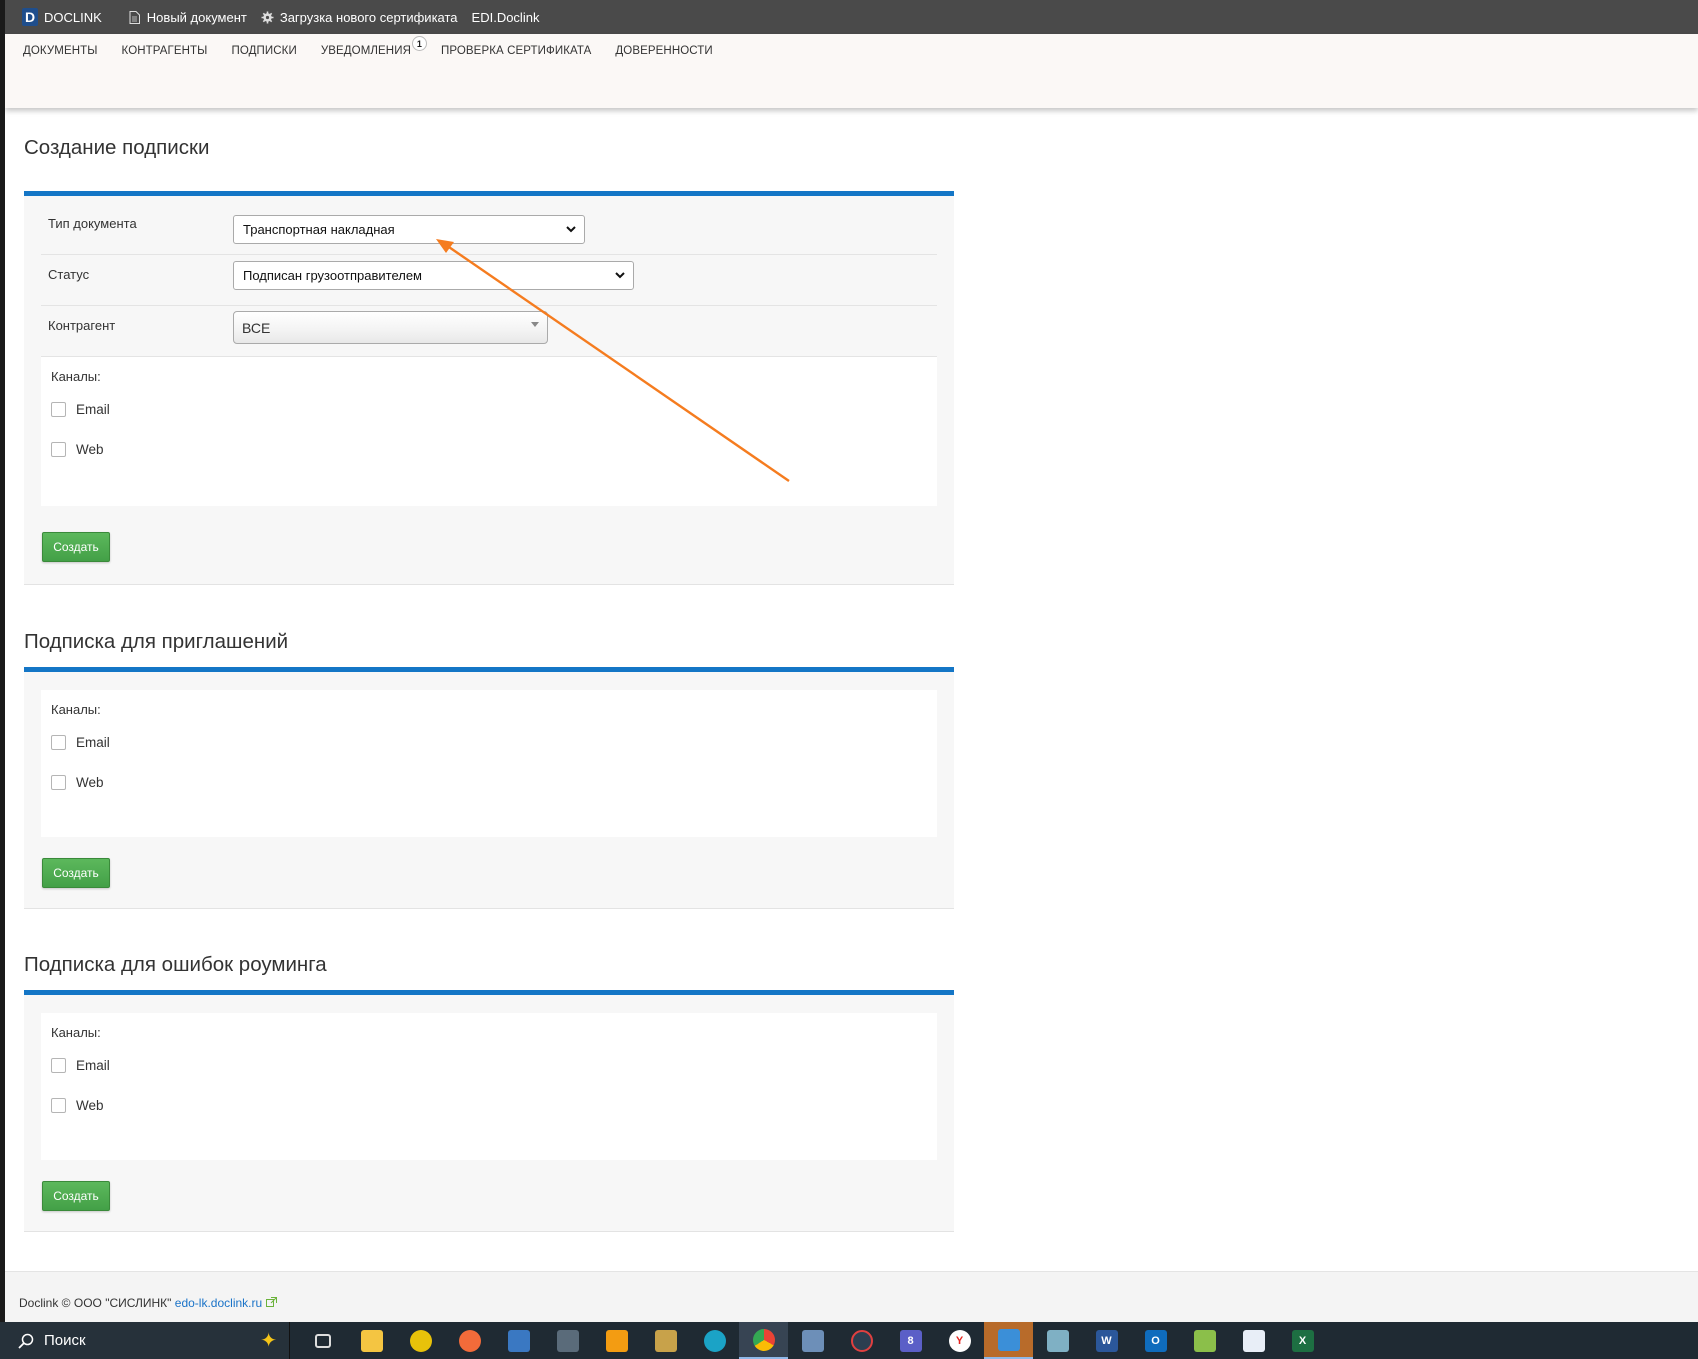 This screenshot has width=1698, height=1359. I want to click on app-media-icon, so click(861, 1340).